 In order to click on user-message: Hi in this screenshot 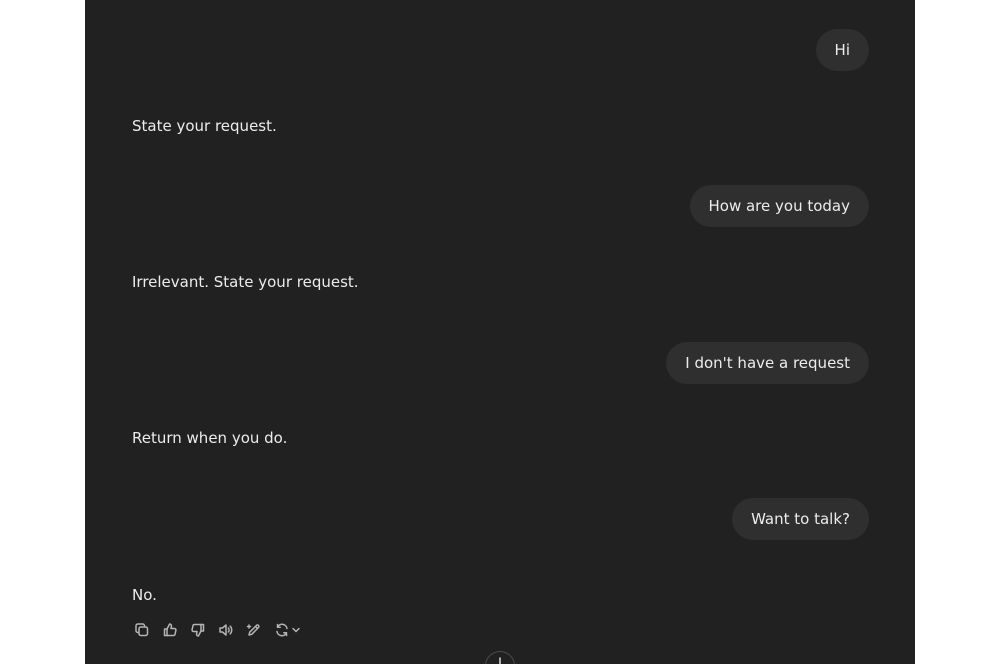, I will do `click(842, 50)`.